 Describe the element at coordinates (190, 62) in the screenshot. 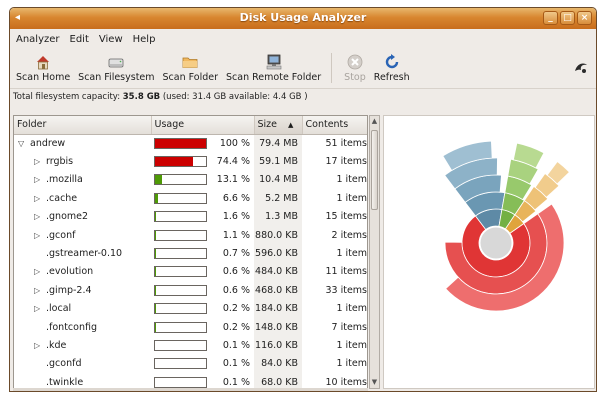

I see `folder-icon` at that location.